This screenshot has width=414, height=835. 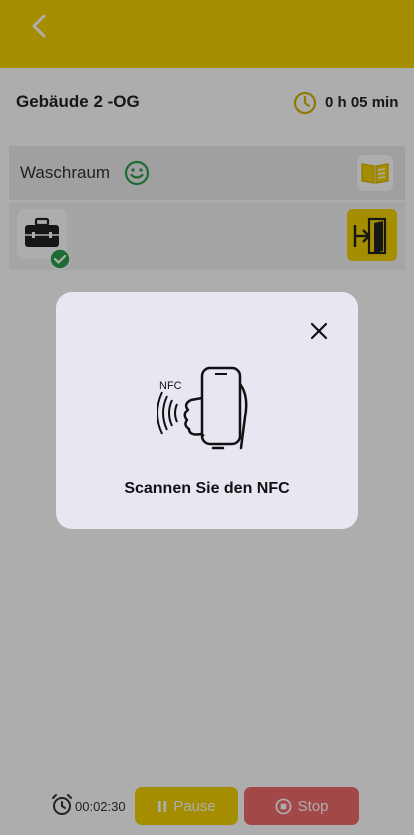 I want to click on nfc-label: NFC, so click(x=170, y=386).